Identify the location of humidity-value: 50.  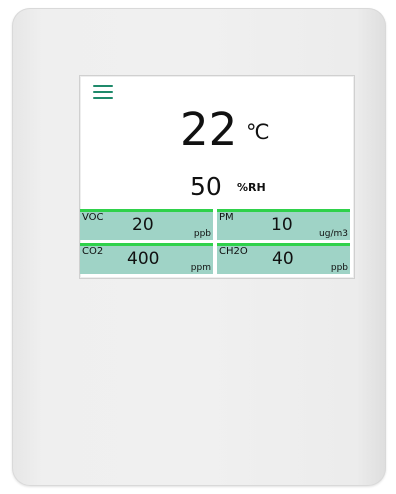
(206, 186).